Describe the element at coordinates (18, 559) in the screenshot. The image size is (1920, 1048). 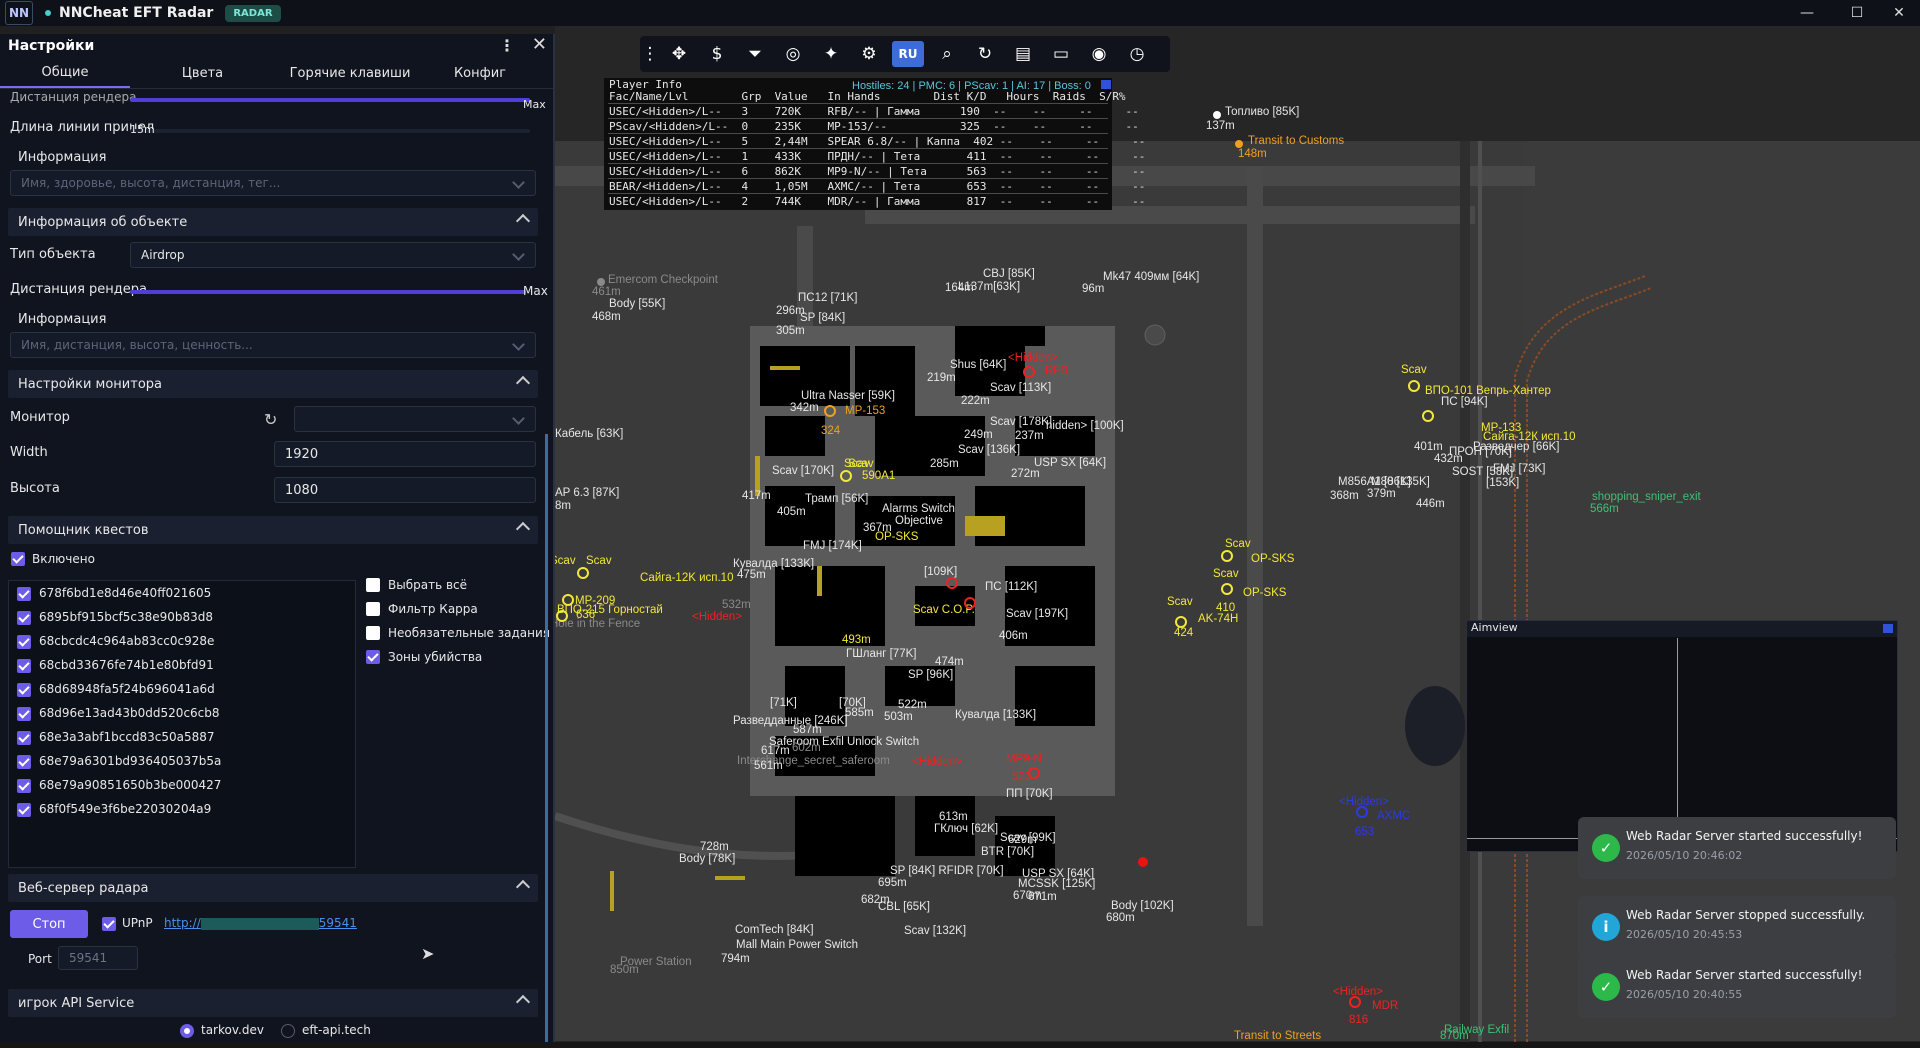
I see `quest-enabled-checkbox` at that location.